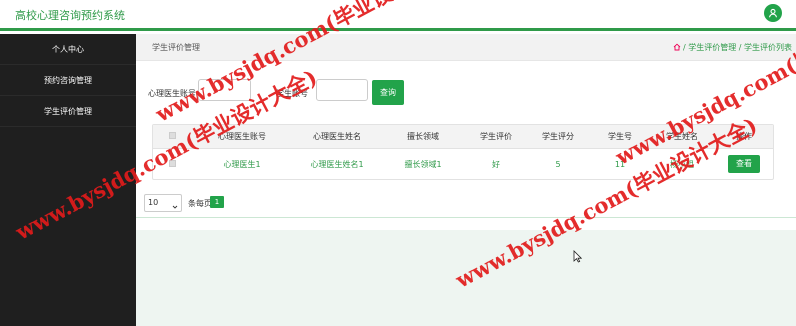  What do you see at coordinates (620, 164) in the screenshot?
I see `cell-student-no: 11` at bounding box center [620, 164].